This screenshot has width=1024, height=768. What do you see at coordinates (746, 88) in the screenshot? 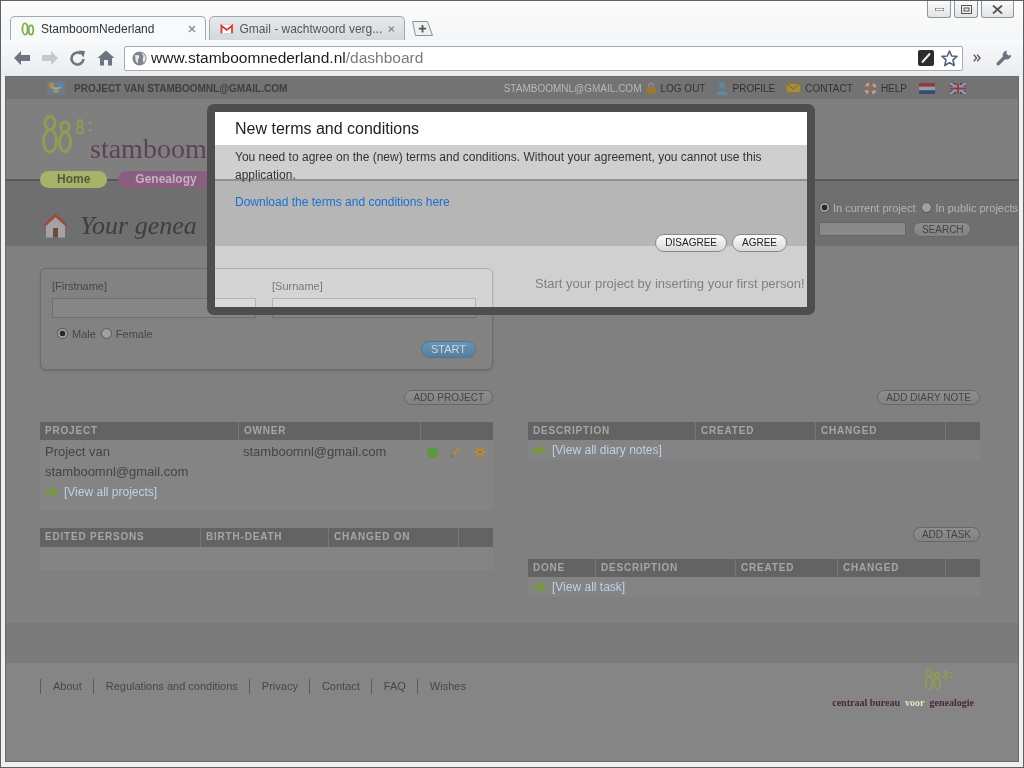
I see `top-link: PROFILE` at bounding box center [746, 88].